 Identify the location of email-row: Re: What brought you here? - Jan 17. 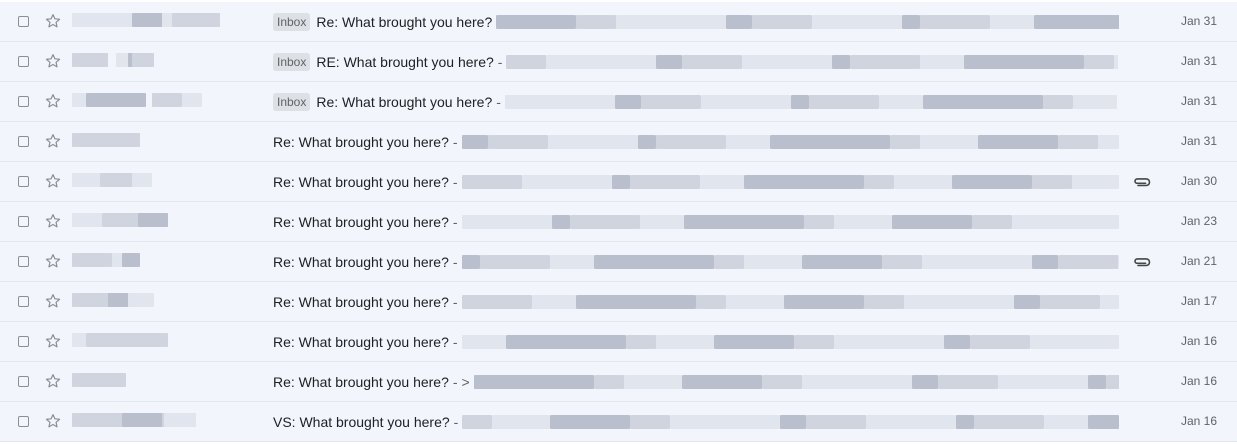
(618, 302).